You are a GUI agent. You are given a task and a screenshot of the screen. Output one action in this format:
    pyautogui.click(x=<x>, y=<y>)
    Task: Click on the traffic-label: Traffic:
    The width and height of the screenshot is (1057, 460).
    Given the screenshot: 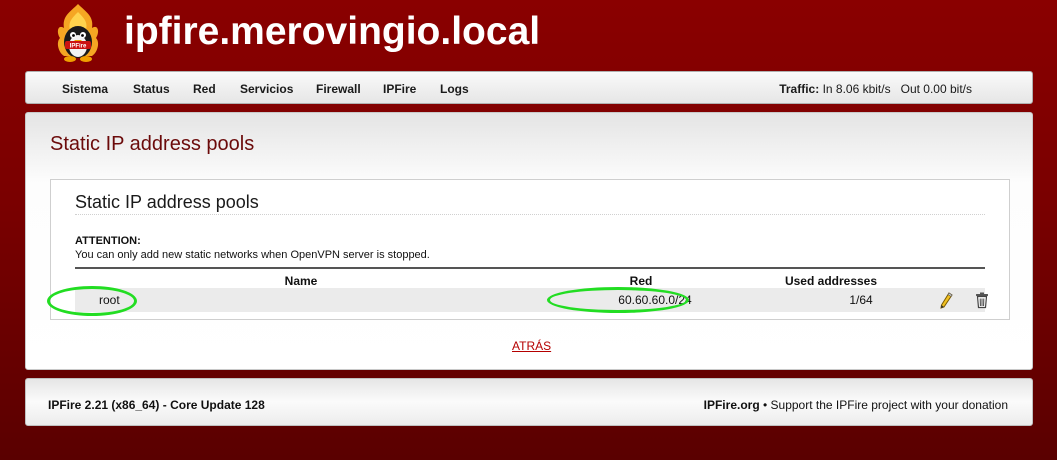 What is the action you would take?
    pyautogui.click(x=799, y=89)
    